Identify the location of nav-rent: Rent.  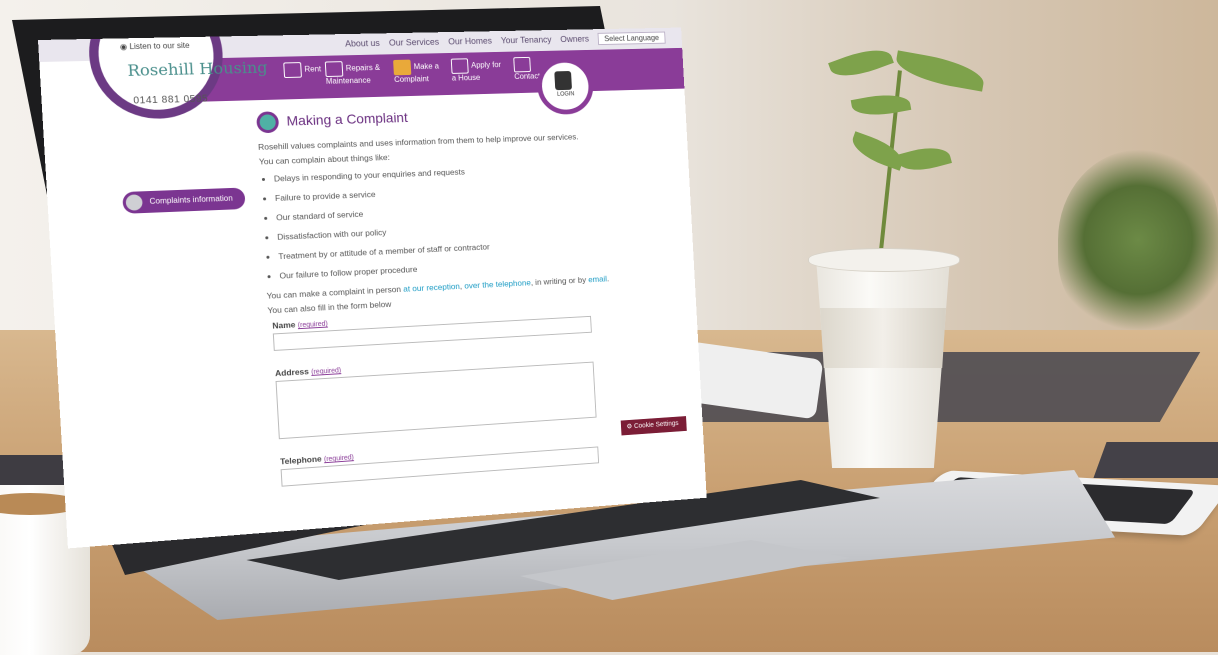
(302, 70).